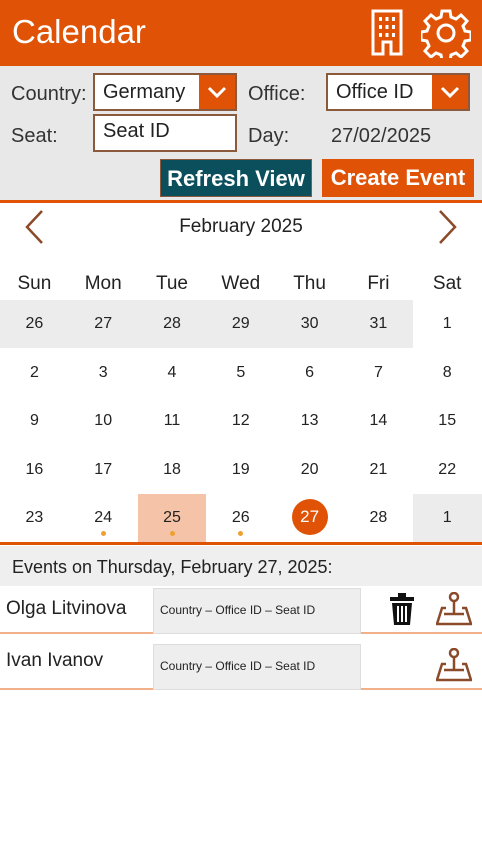 This screenshot has height=855, width=482. What do you see at coordinates (103, 283) in the screenshot?
I see `weekday-header: Mon` at bounding box center [103, 283].